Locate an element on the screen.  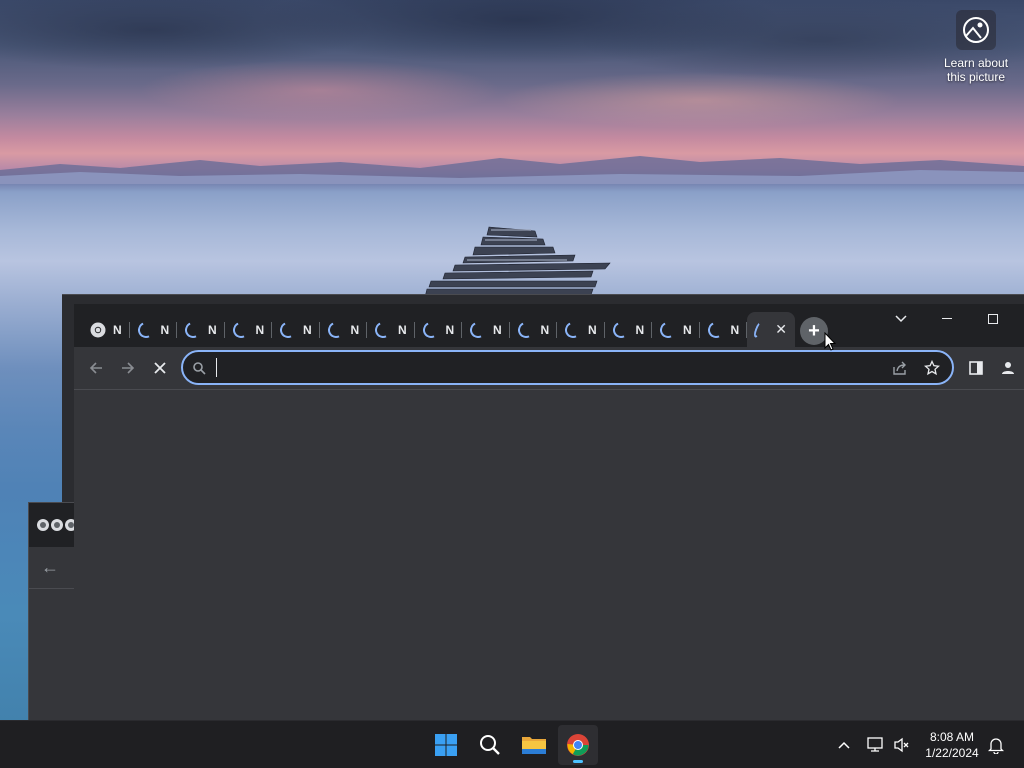
learn-about-picture: Learn about this picture is located at coordinates (976, 47).